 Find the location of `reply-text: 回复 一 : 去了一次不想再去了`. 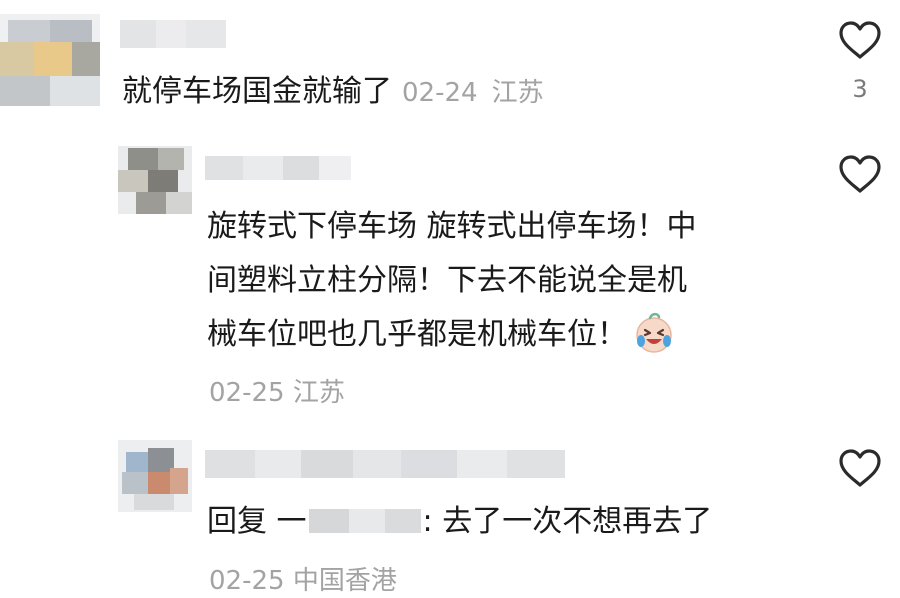

reply-text: 回复 一 : 去了一次不想再去了 is located at coordinates (459, 522).